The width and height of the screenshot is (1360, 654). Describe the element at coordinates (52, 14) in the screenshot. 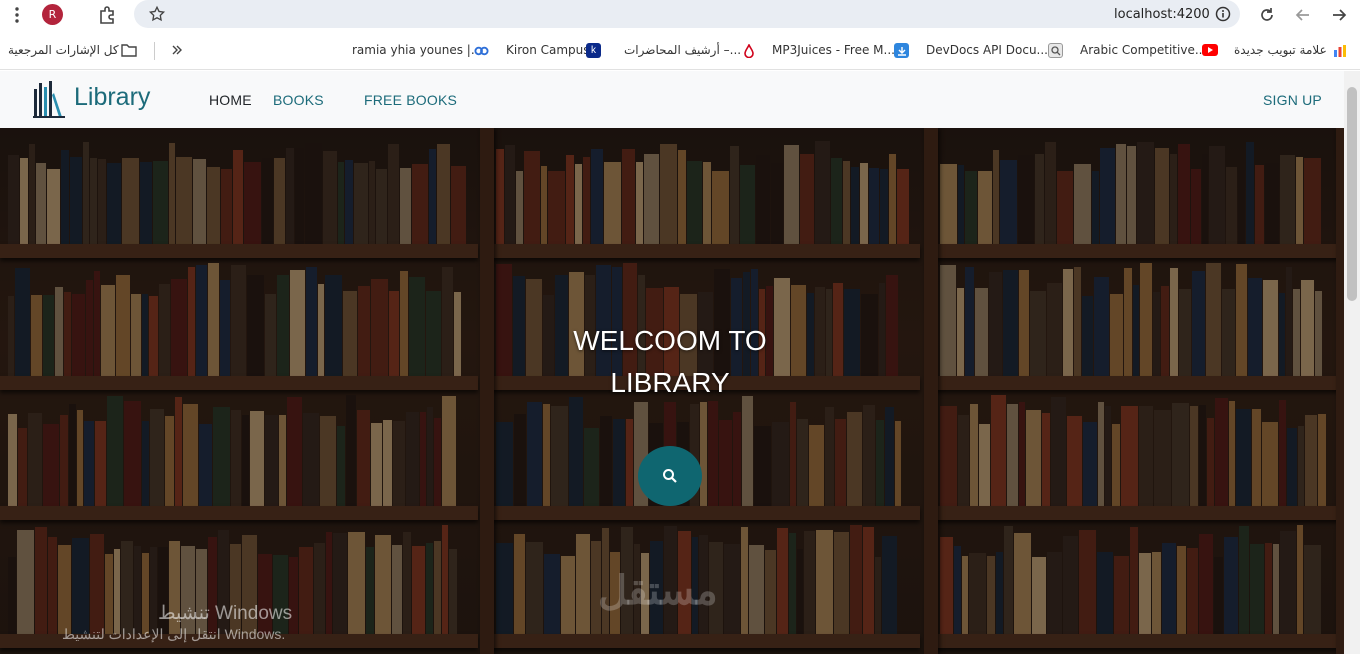

I see `profile-avatar: R` at that location.